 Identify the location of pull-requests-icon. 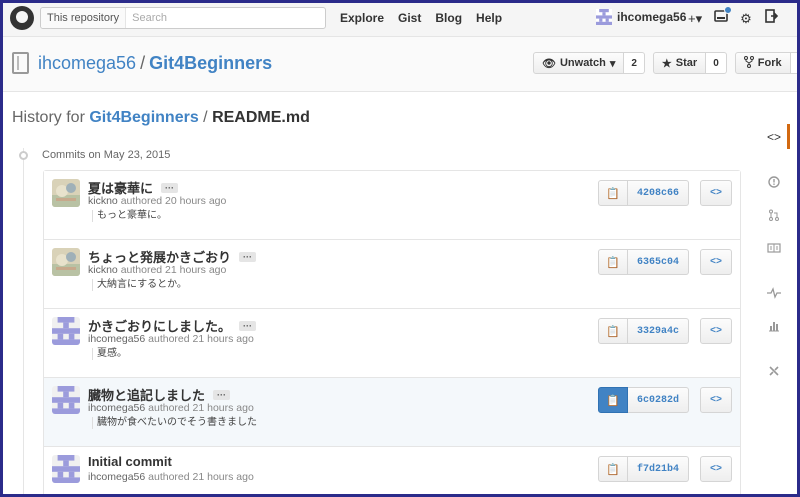
(774, 214).